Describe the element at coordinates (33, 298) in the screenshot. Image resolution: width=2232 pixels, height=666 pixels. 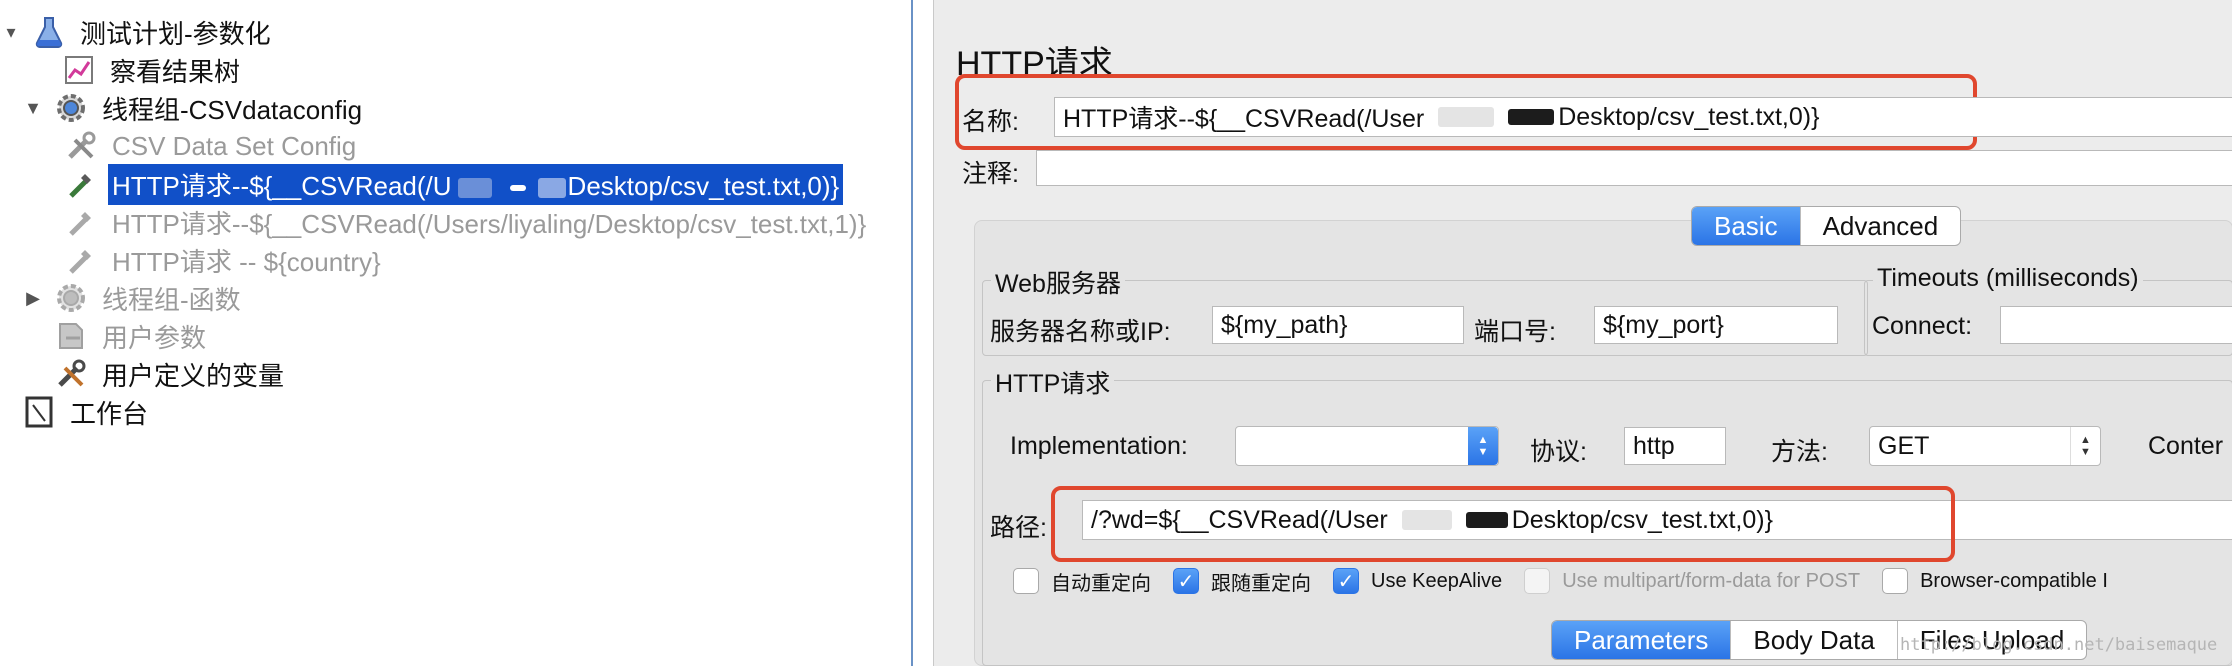
I see `expand-toggle-icon: ▶` at that location.